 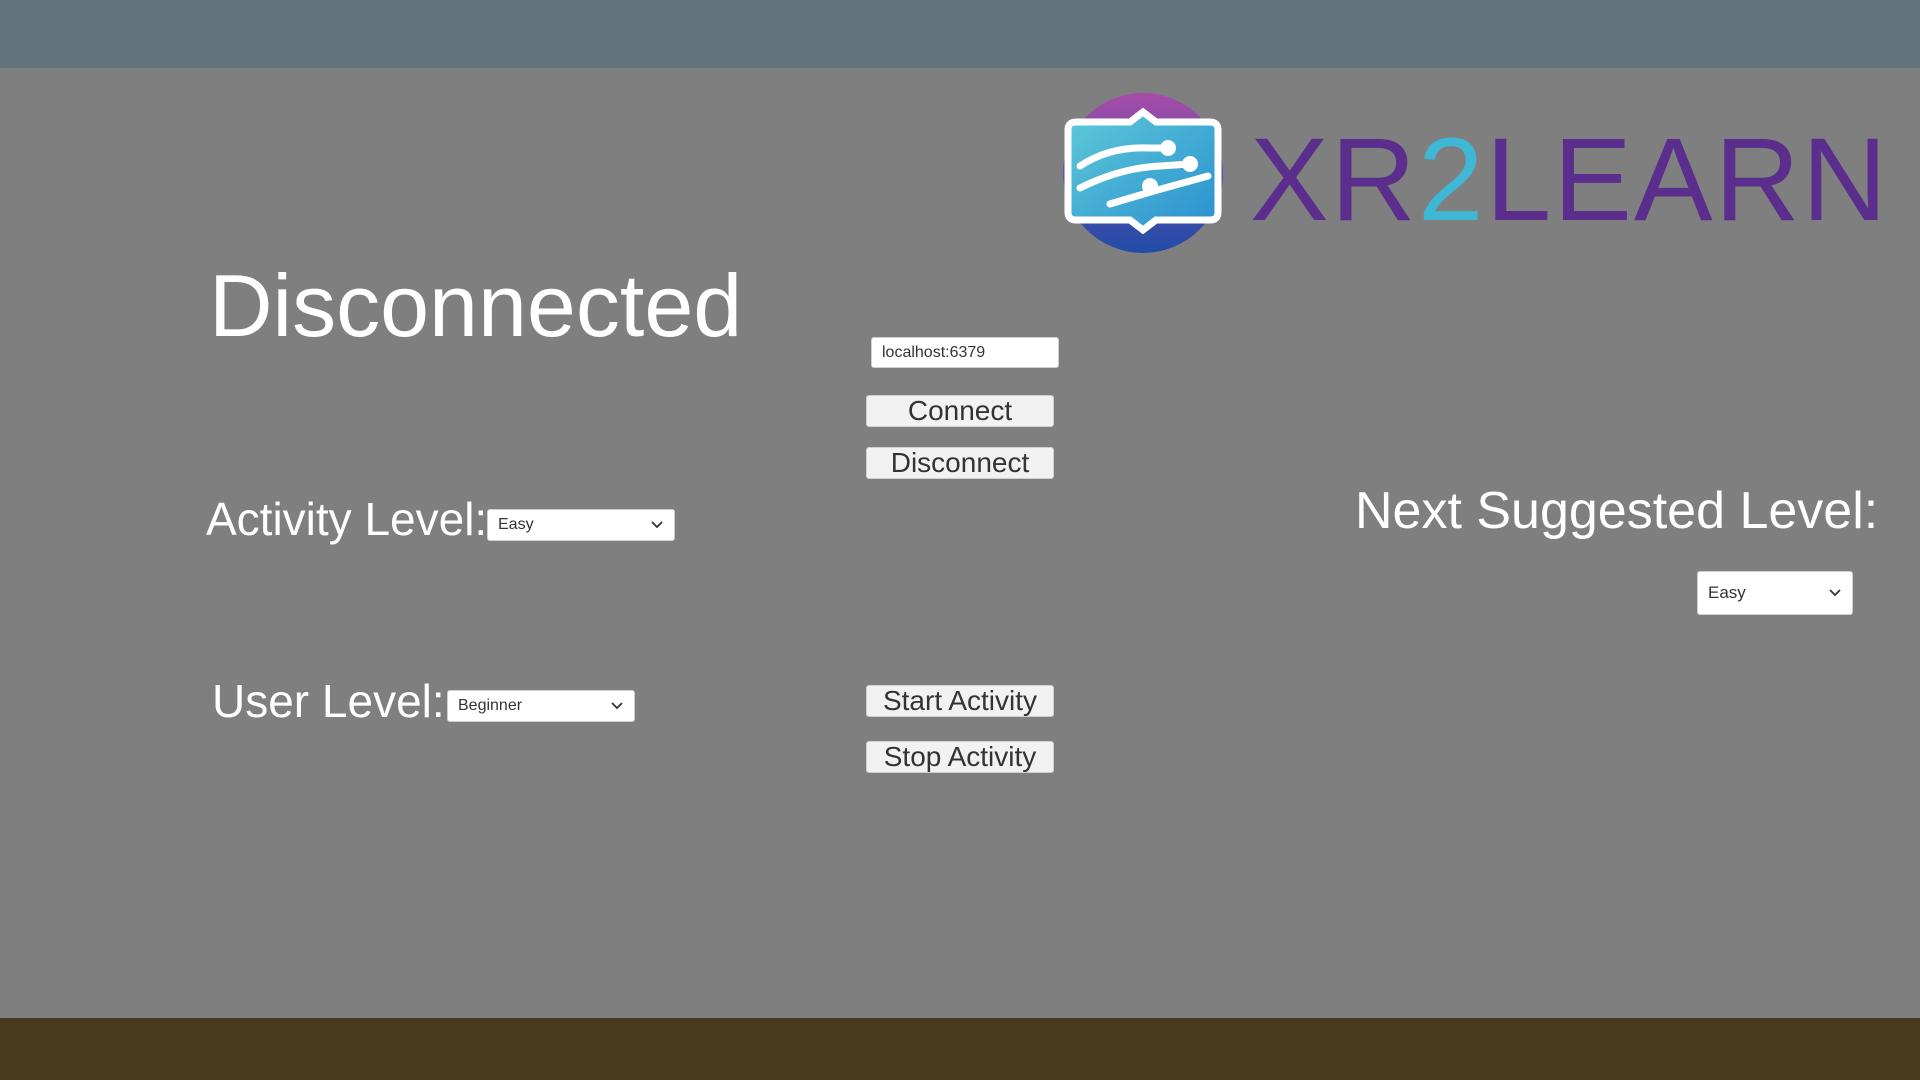 What do you see at coordinates (476, 305) in the screenshot?
I see `connection-status: Disconnected` at bounding box center [476, 305].